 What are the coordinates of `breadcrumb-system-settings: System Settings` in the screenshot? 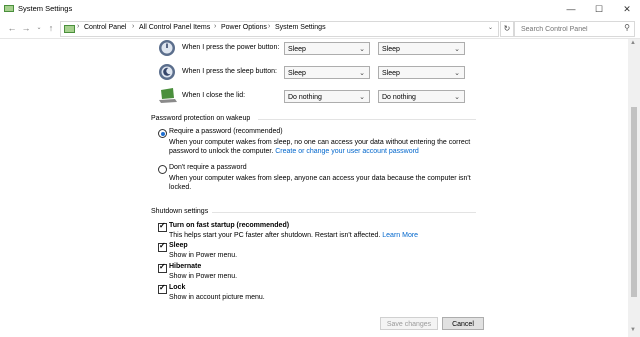 It's located at (300, 27).